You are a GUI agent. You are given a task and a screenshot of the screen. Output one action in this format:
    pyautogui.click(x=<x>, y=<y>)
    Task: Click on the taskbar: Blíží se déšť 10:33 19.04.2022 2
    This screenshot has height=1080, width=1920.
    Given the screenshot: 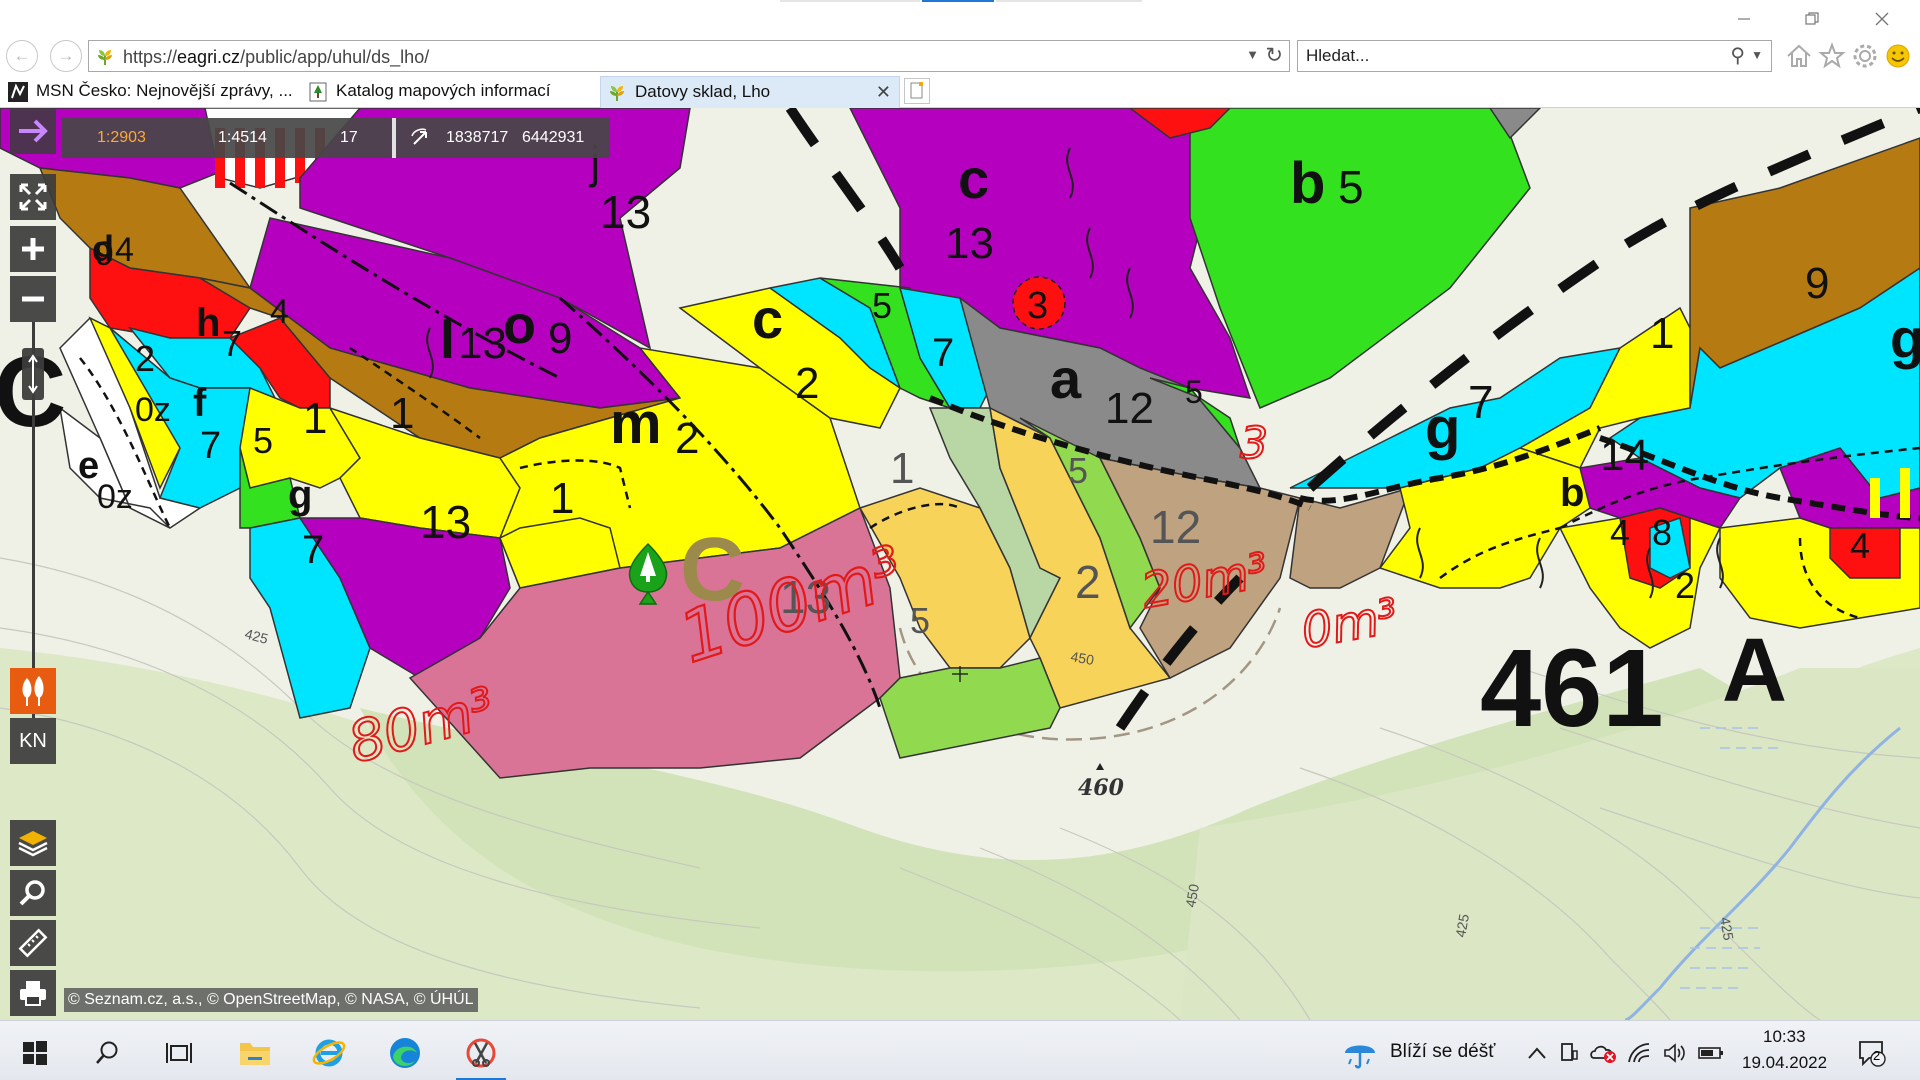 What is the action you would take?
    pyautogui.click(x=960, y=1050)
    